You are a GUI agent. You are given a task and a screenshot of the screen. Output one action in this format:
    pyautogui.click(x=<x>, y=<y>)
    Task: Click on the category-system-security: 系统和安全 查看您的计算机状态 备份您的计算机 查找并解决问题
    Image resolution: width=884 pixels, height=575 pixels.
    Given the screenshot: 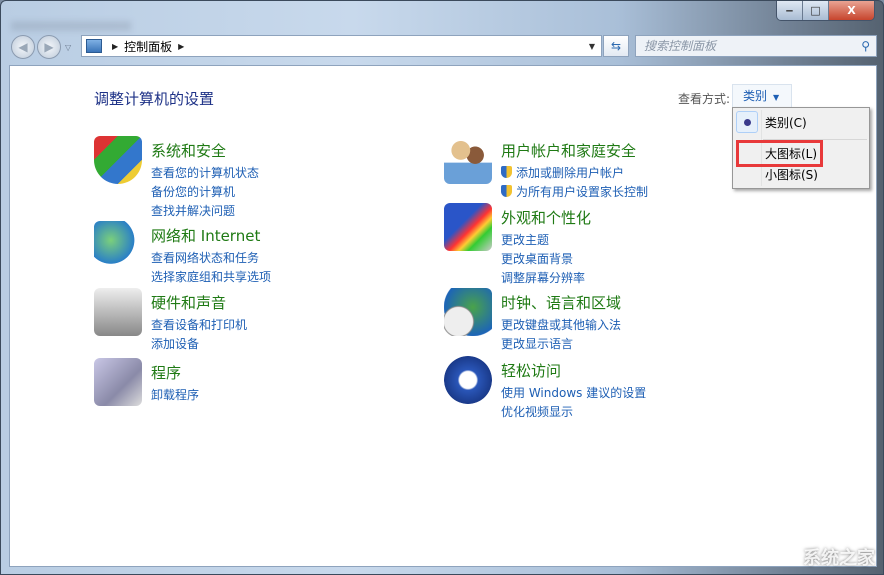 What is the action you would take?
    pyautogui.click(x=176, y=178)
    